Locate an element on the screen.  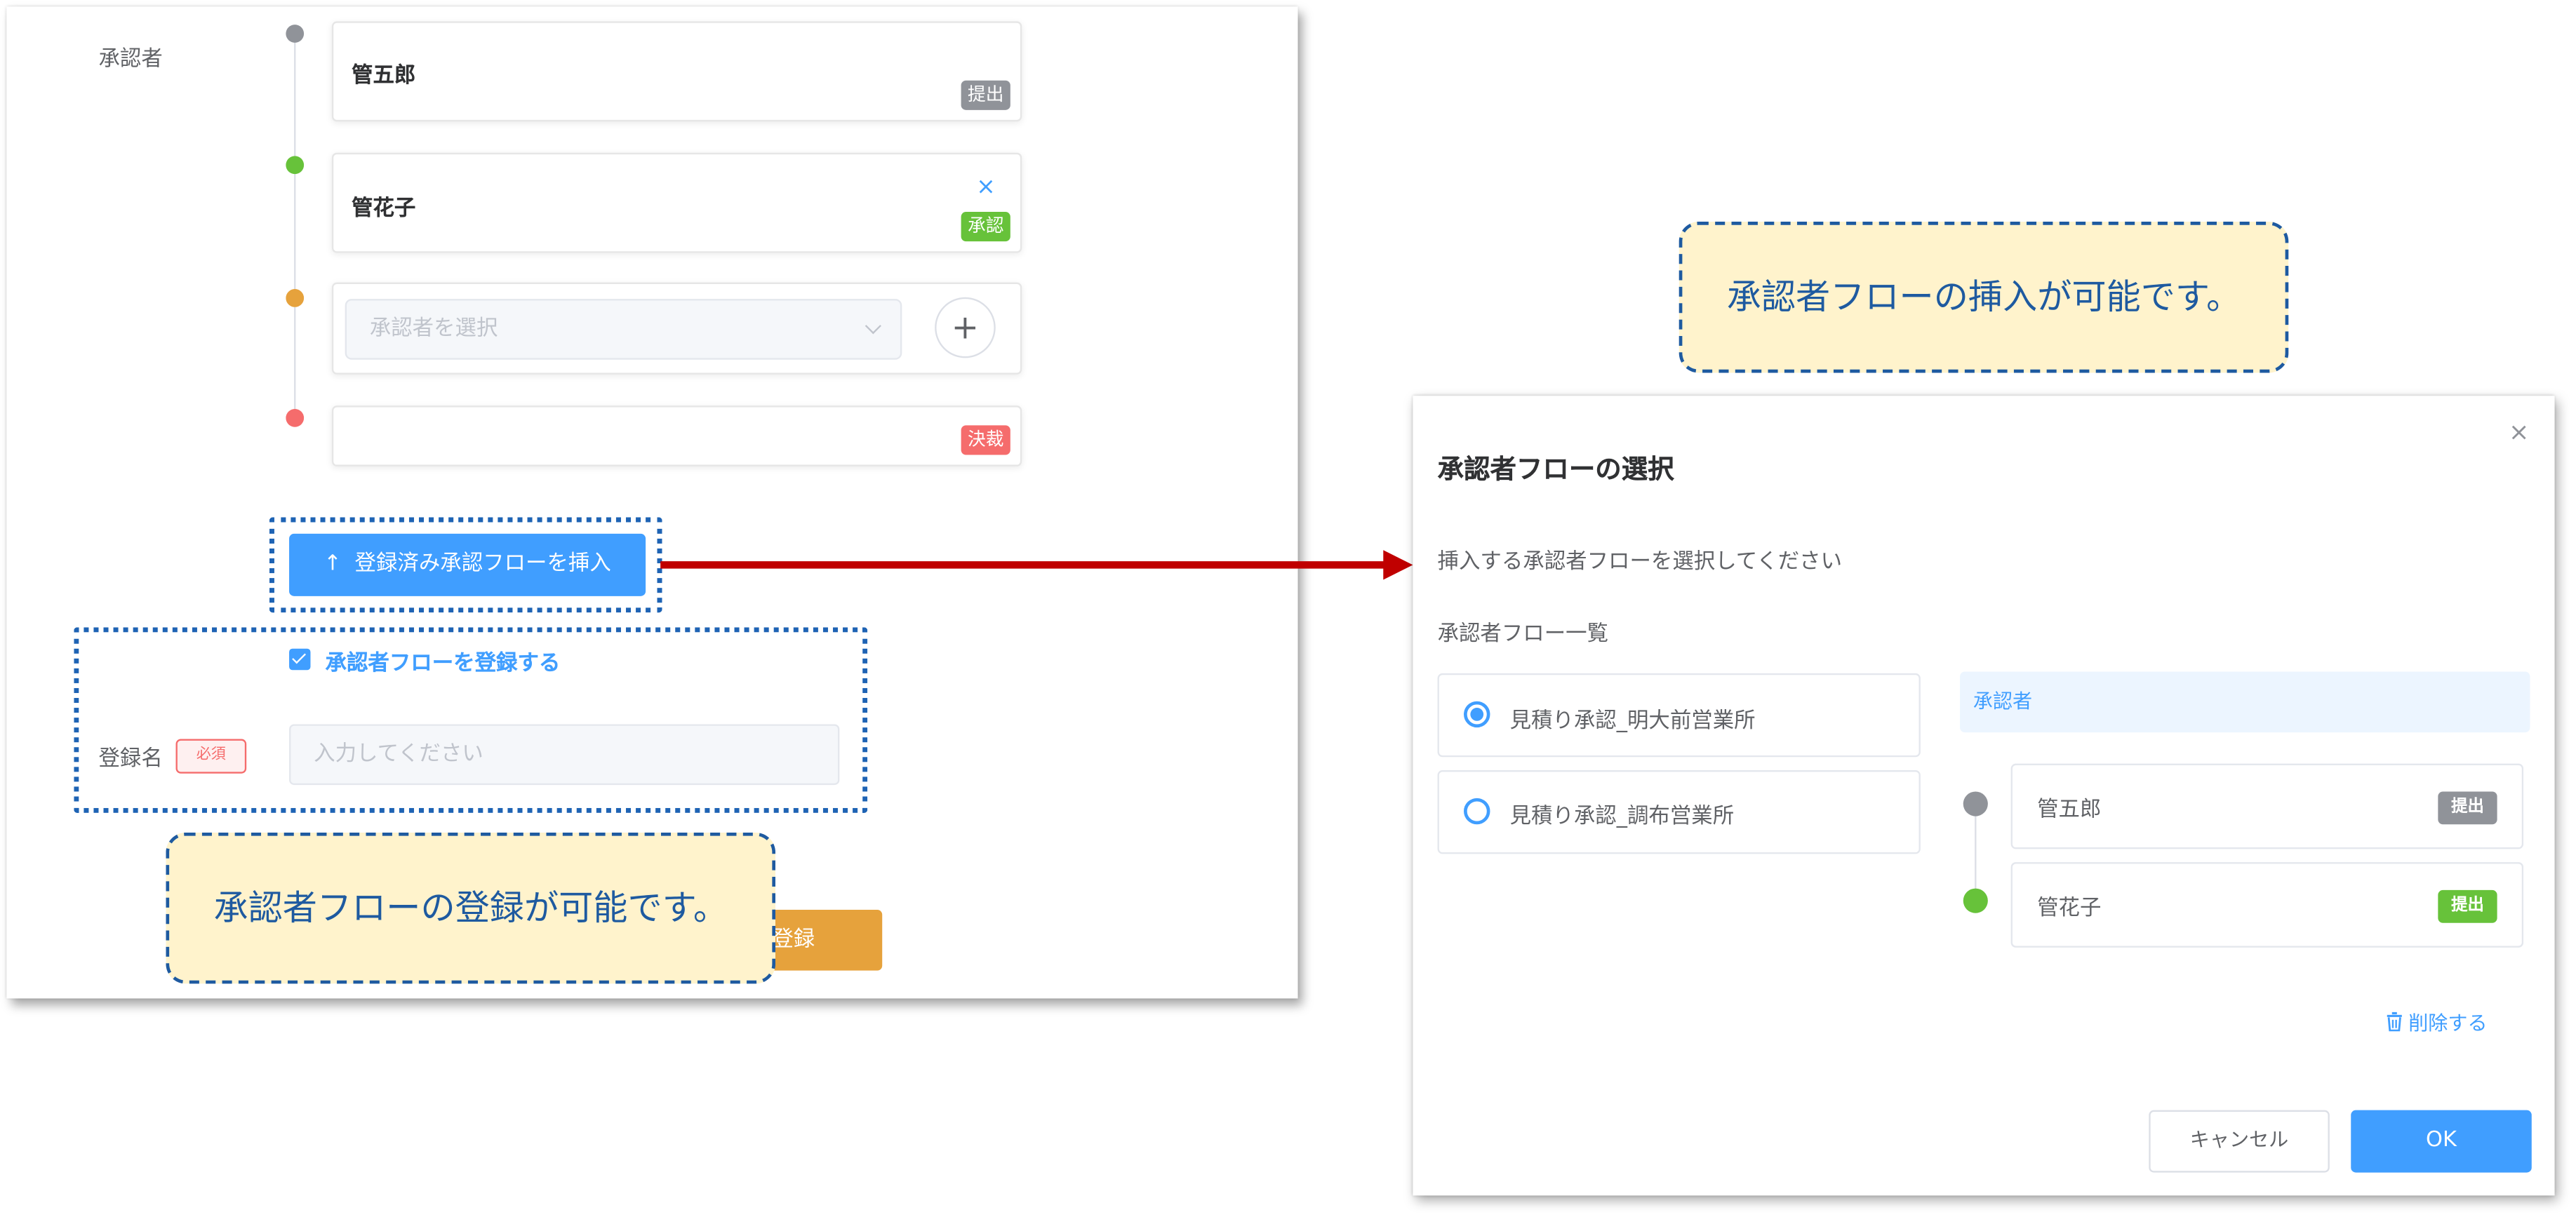
preview-dot-approve is located at coordinates (1976, 901).